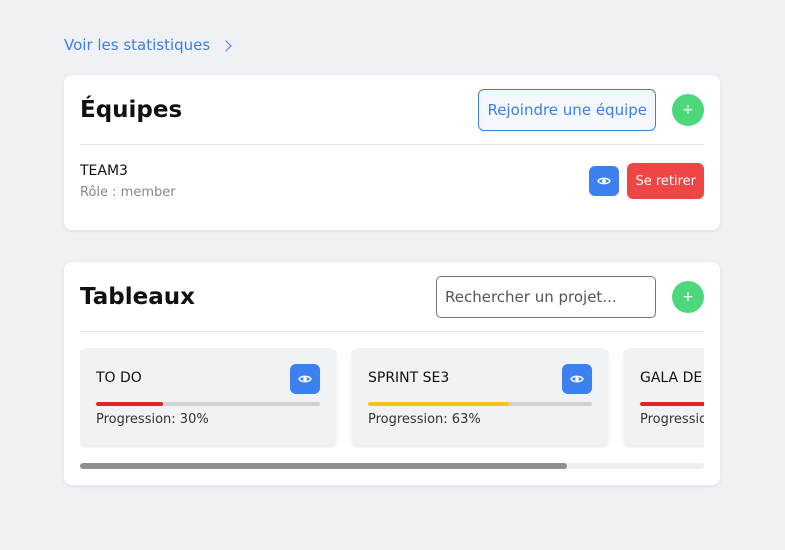 The height and width of the screenshot is (550, 785). I want to click on board-progress-label: Progression: 63%, so click(424, 419).